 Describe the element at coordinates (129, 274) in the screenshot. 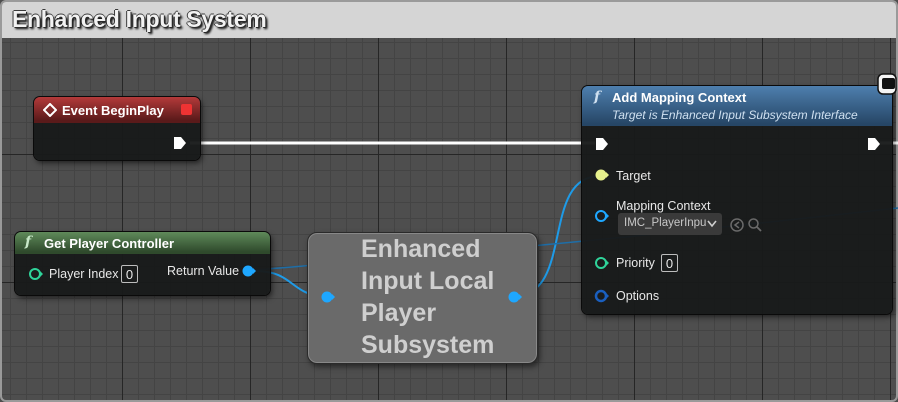

I see `player-index-input: 0` at that location.